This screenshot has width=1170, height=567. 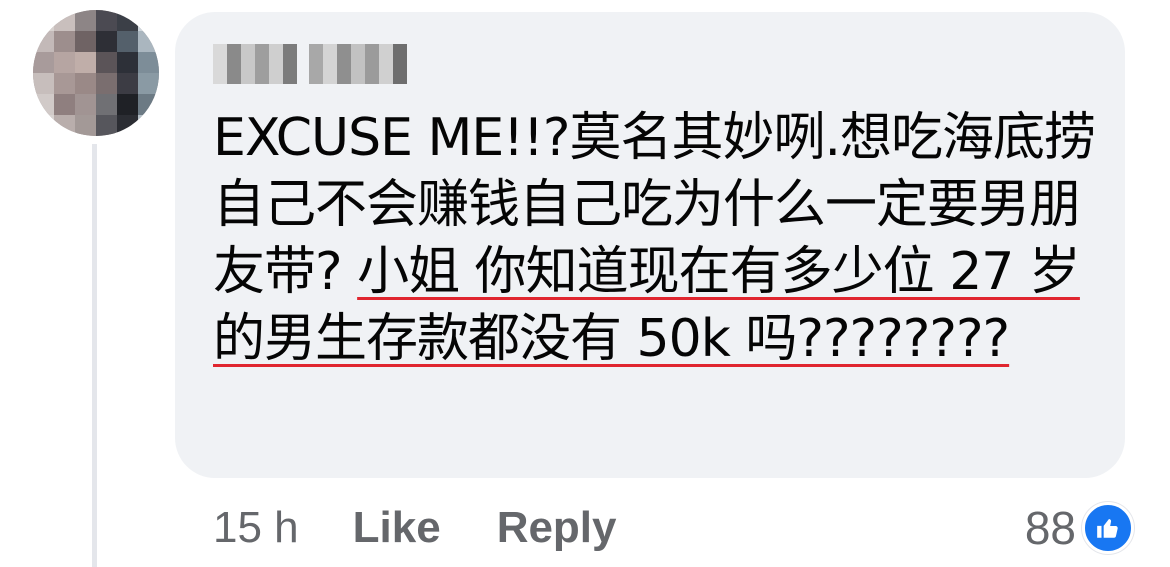 What do you see at coordinates (310, 64) in the screenshot?
I see `author-name-blurred` at bounding box center [310, 64].